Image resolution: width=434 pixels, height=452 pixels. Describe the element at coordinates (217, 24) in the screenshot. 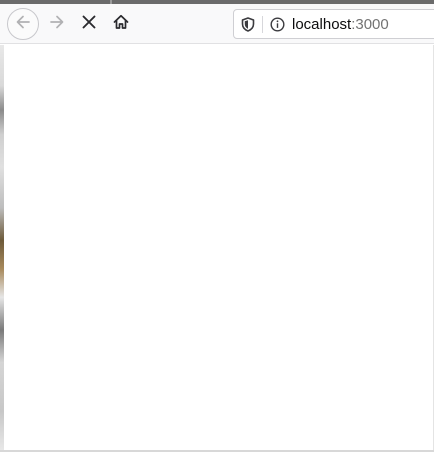

I see `navigation-toolbar: localhost:3000` at that location.